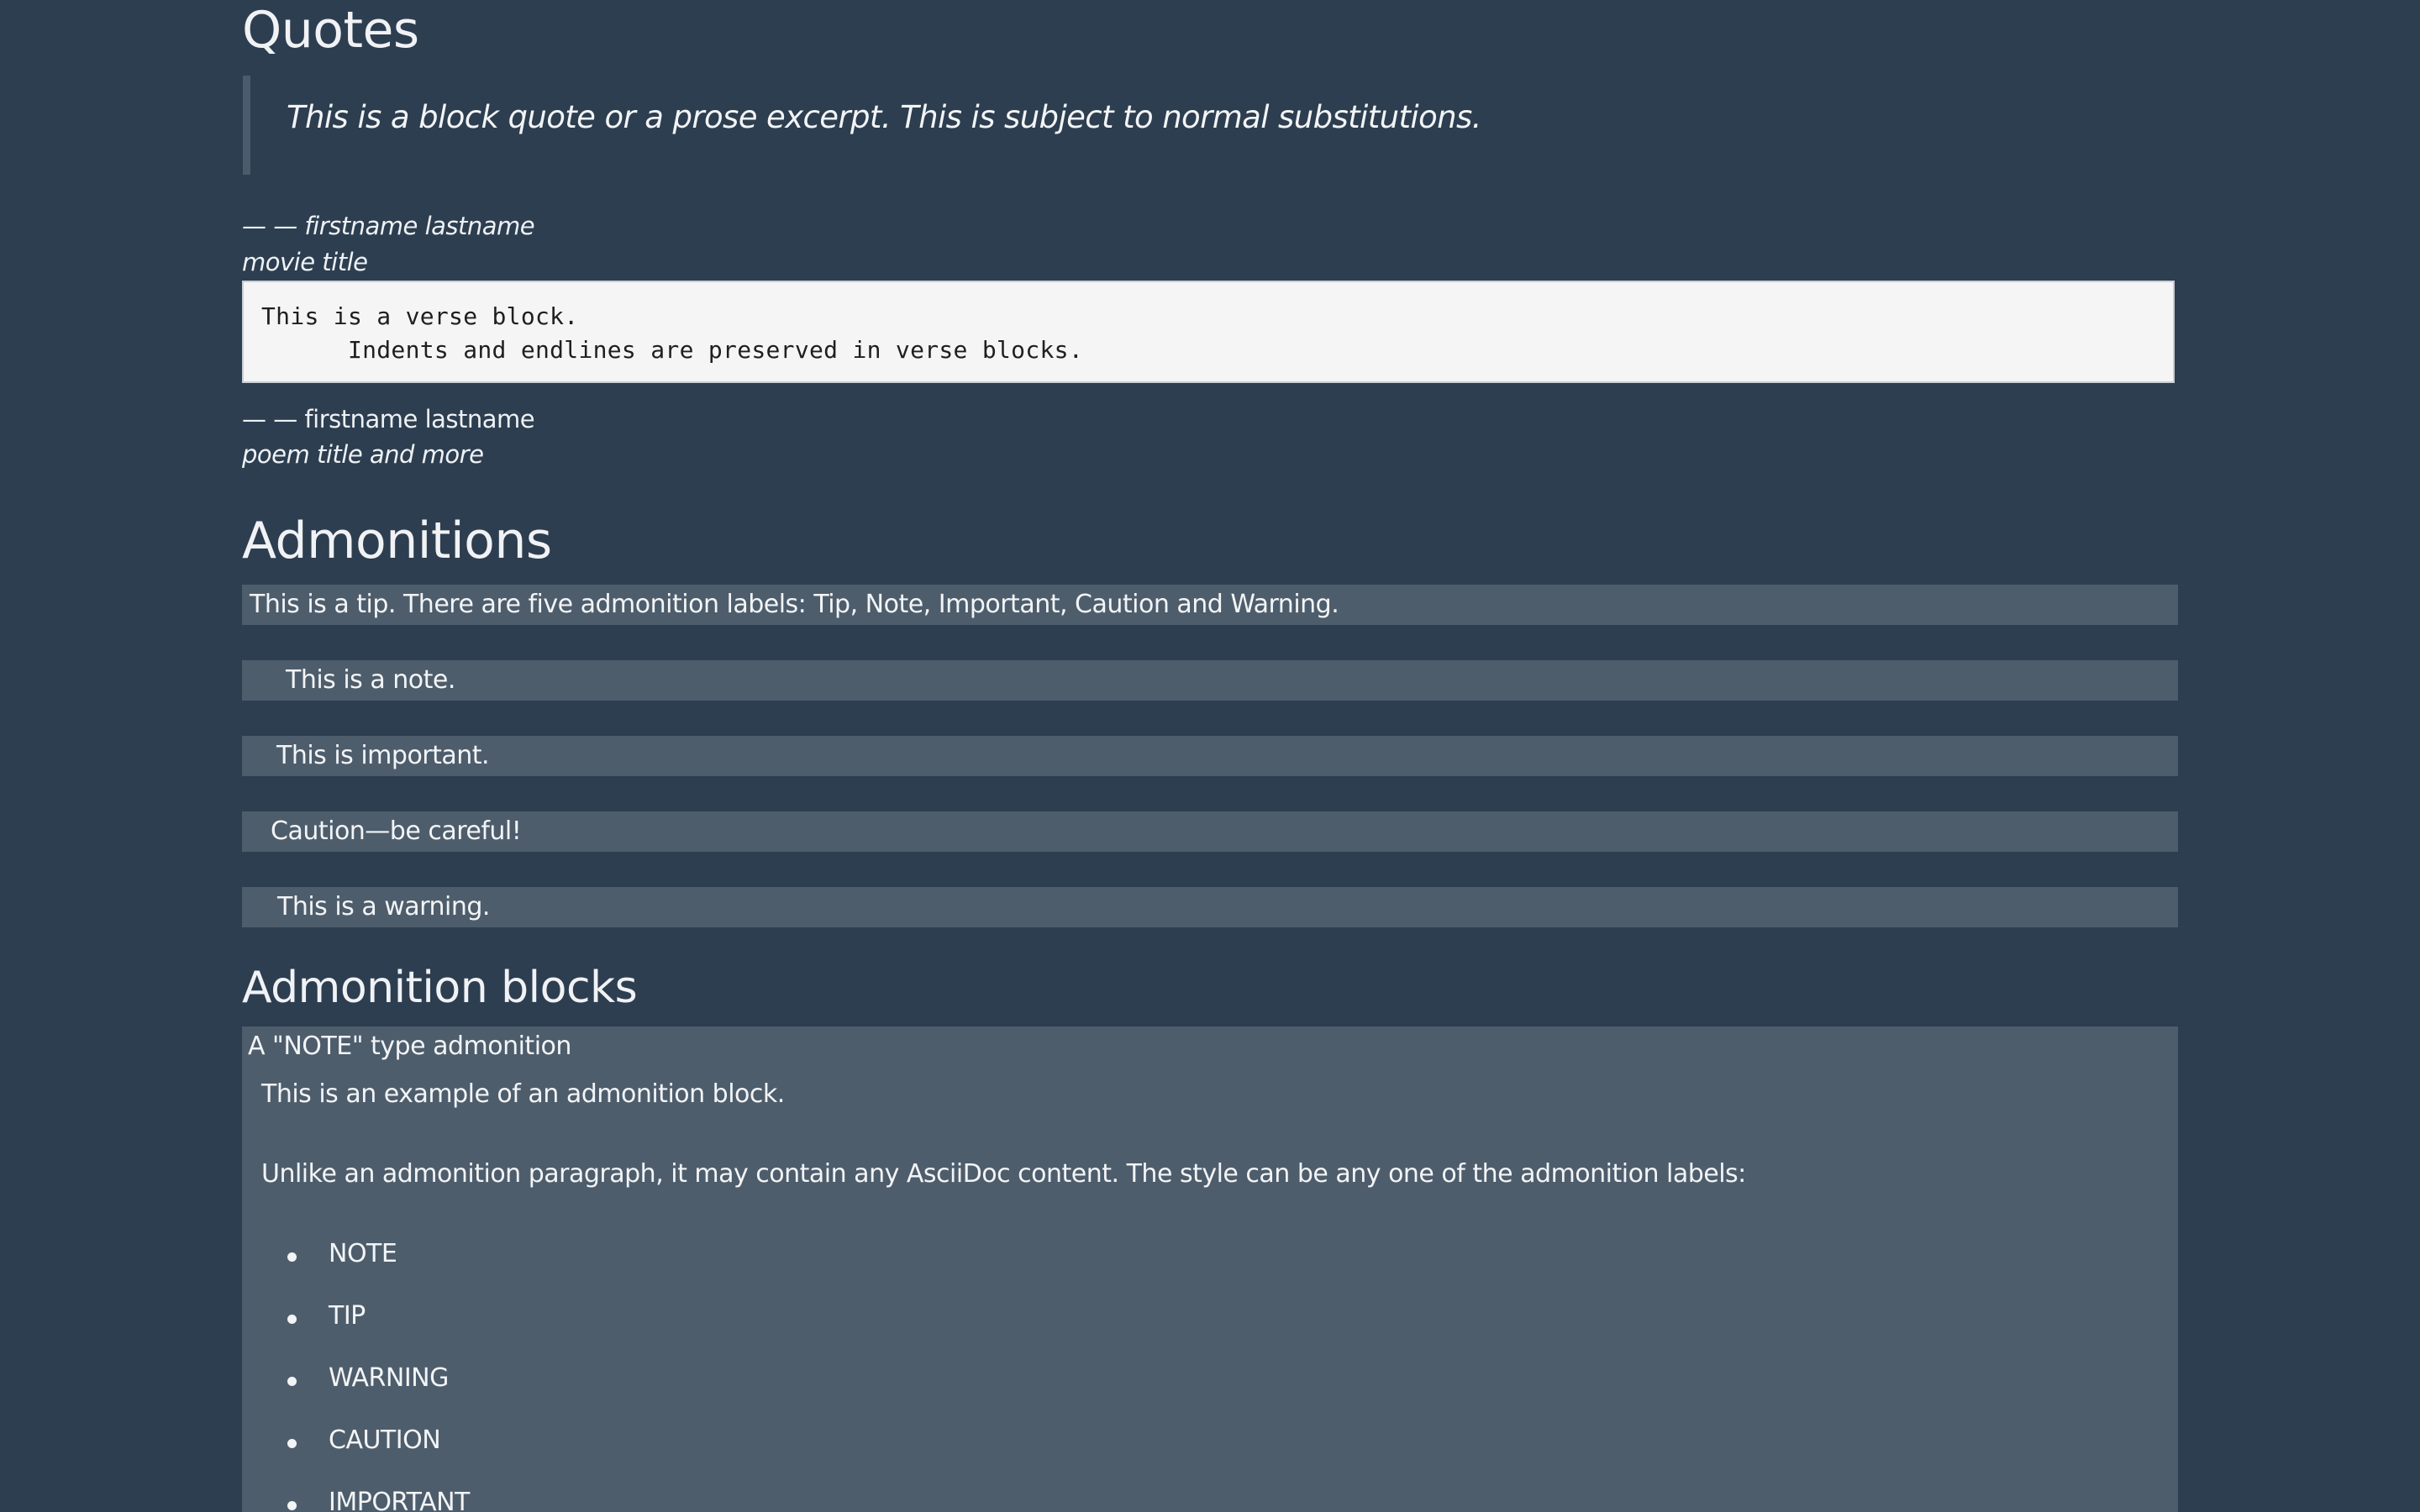 Image resolution: width=2420 pixels, height=1512 pixels. What do you see at coordinates (399, 1500) in the screenshot?
I see `list-item: IMPORTANT` at bounding box center [399, 1500].